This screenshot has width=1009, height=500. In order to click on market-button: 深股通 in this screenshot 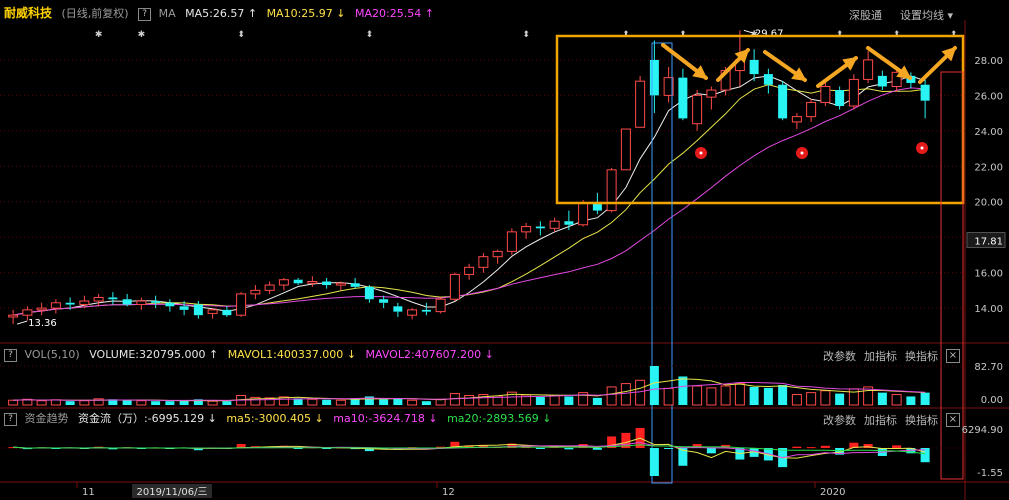, I will do `click(865, 15)`.